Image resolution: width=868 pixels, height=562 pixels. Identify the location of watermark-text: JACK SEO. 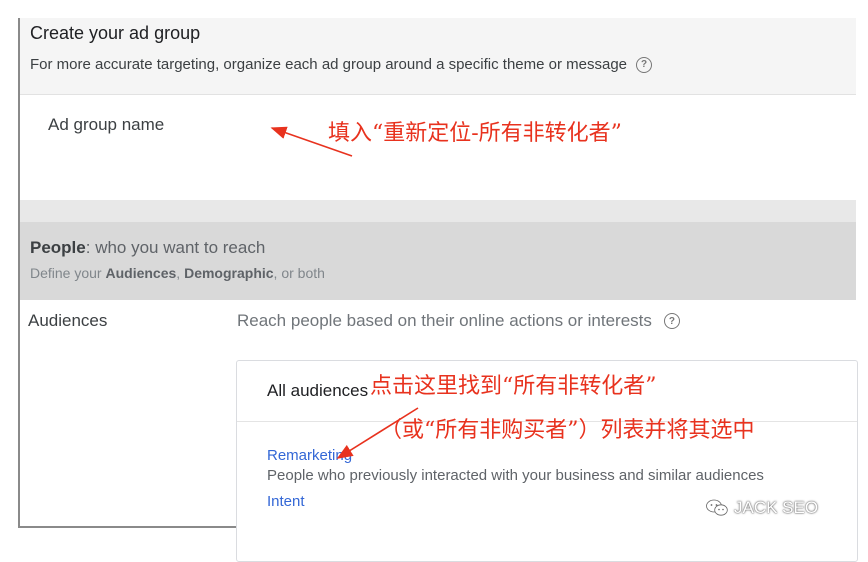
(776, 507).